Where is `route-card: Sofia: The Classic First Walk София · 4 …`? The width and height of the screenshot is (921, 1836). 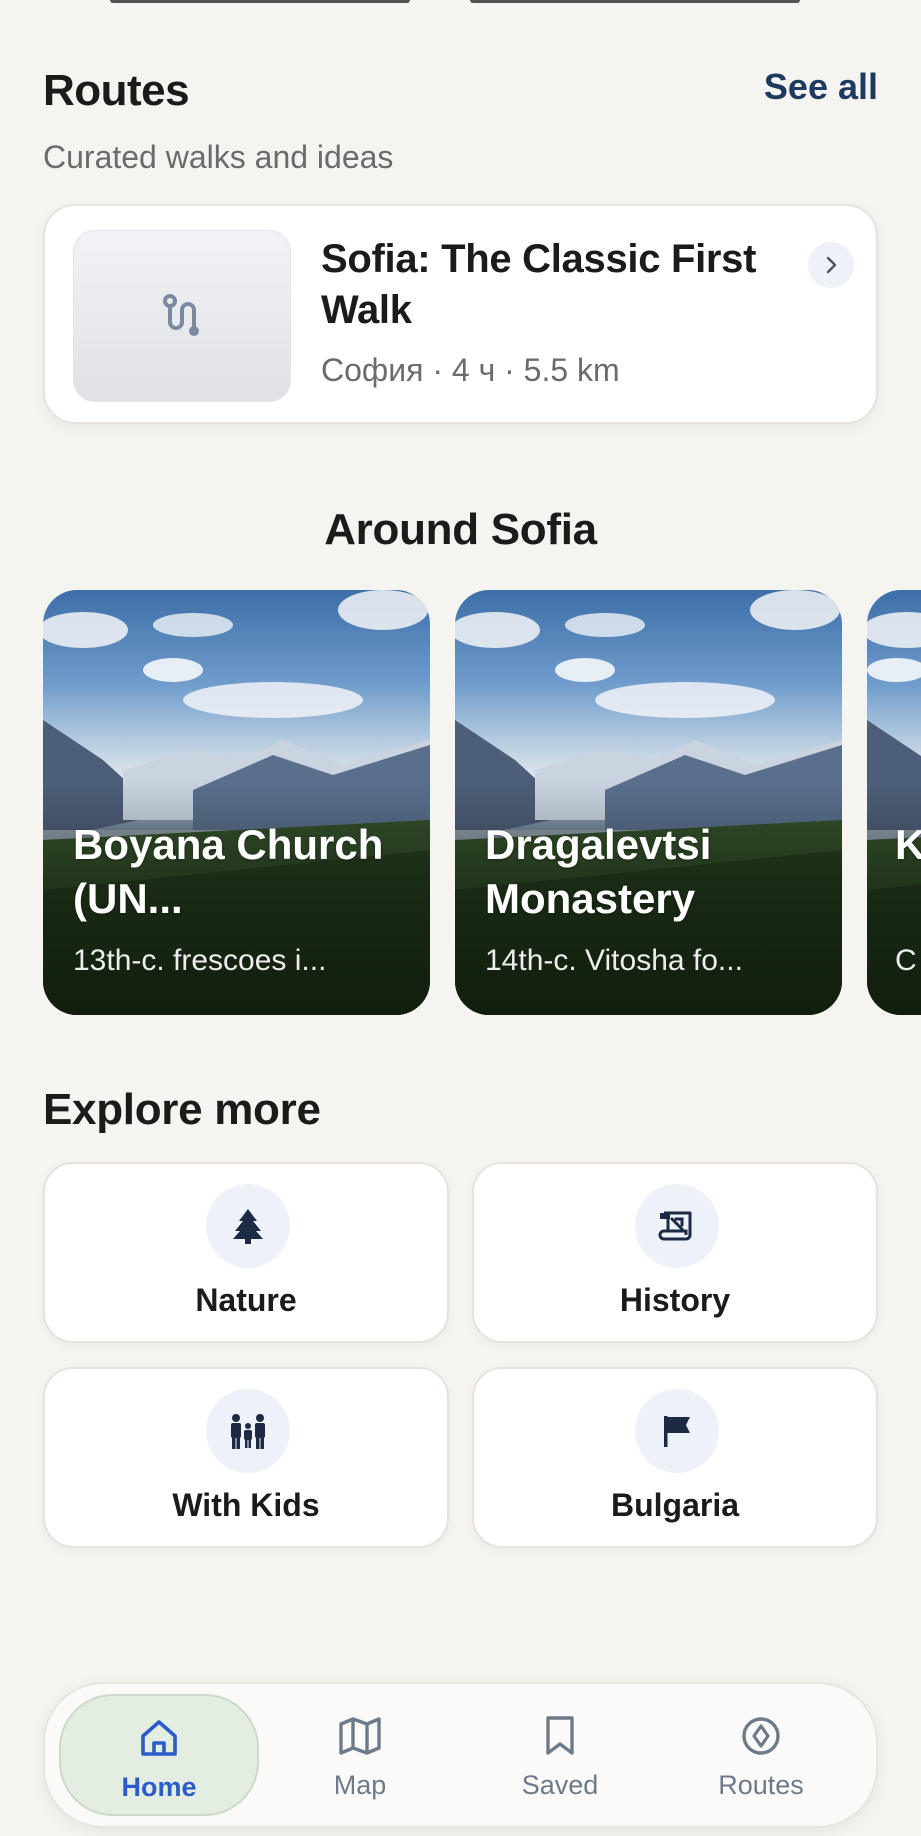 route-card: Sofia: The Classic First Walk София · 4 … is located at coordinates (460, 314).